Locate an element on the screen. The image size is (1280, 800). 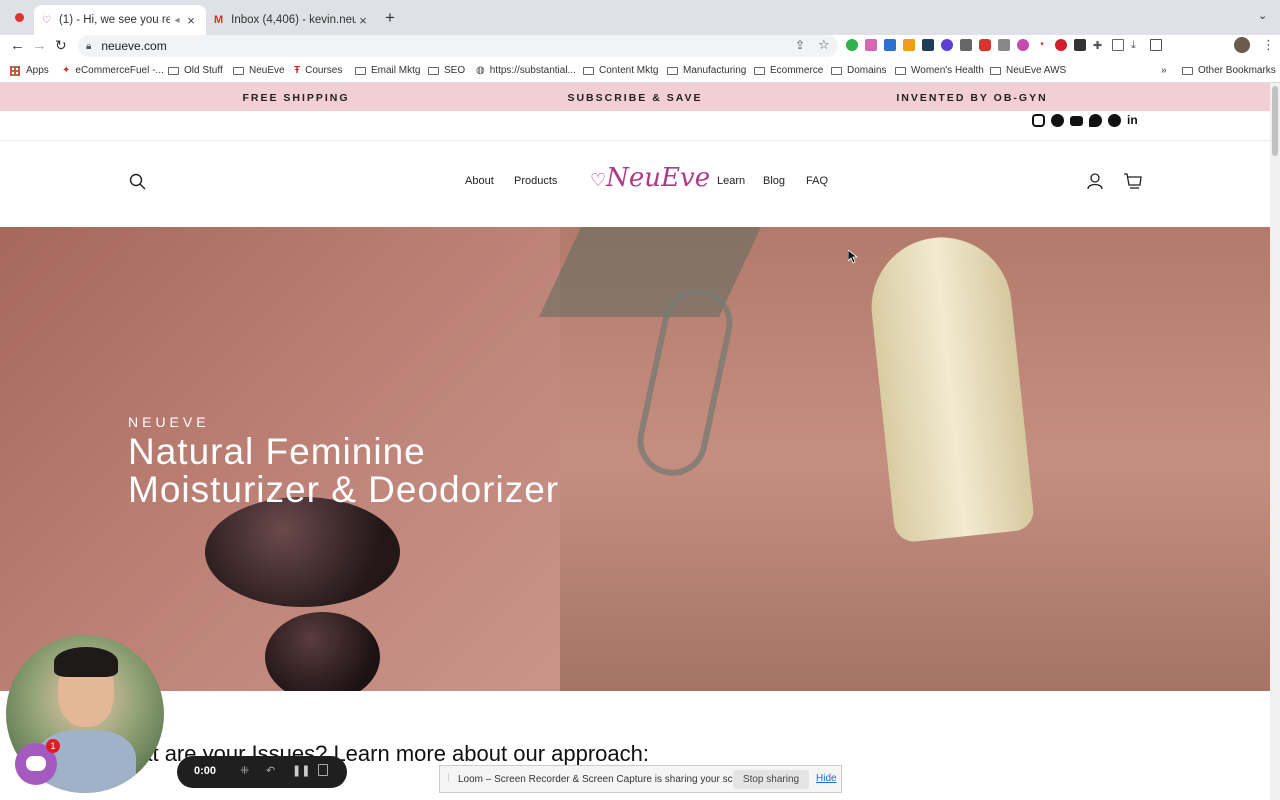
bookmark-folder: Women's Health is located at coordinates (939, 70).